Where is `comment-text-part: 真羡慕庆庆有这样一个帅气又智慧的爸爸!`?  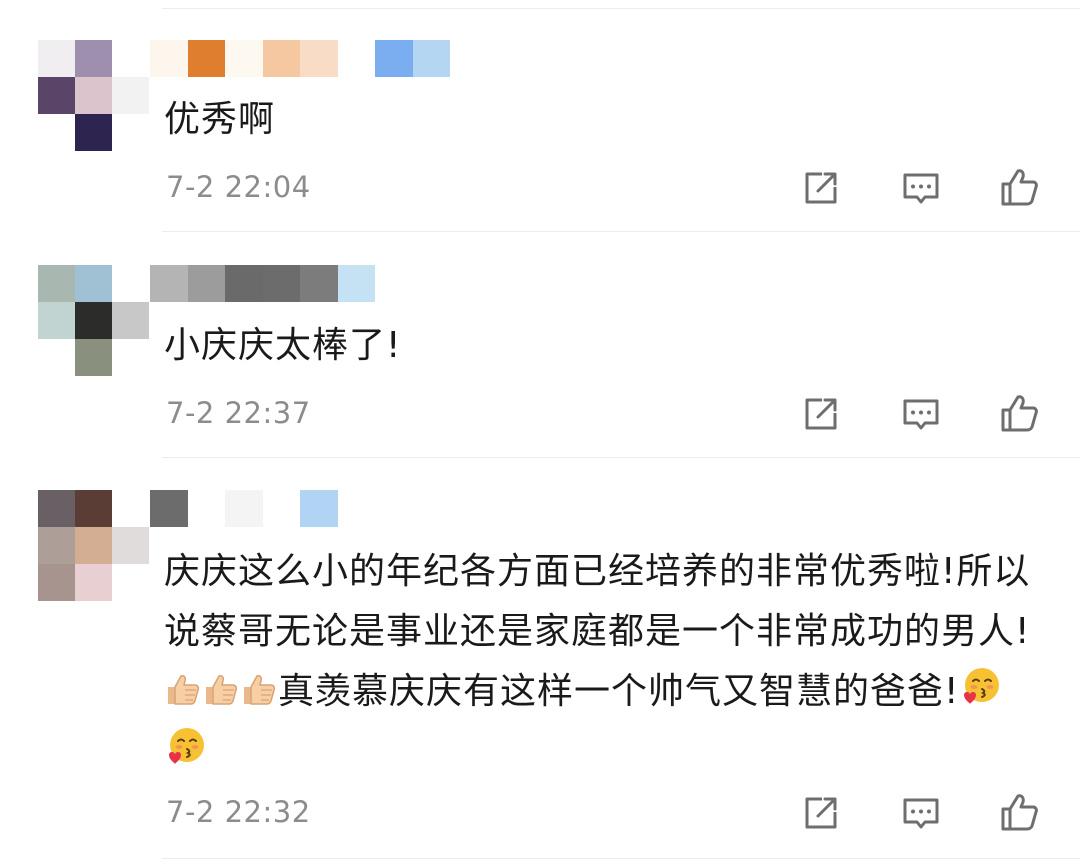 comment-text-part: 真羡慕庆庆有这样一个帅气又智慧的爸爸! is located at coordinates (619, 691).